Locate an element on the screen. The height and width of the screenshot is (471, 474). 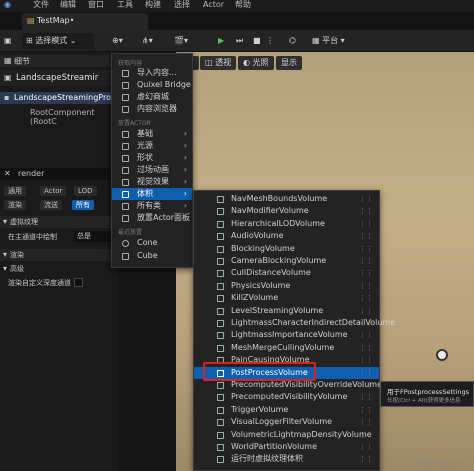
menu-recent-cube: Cube is located at coordinates (152, 256).